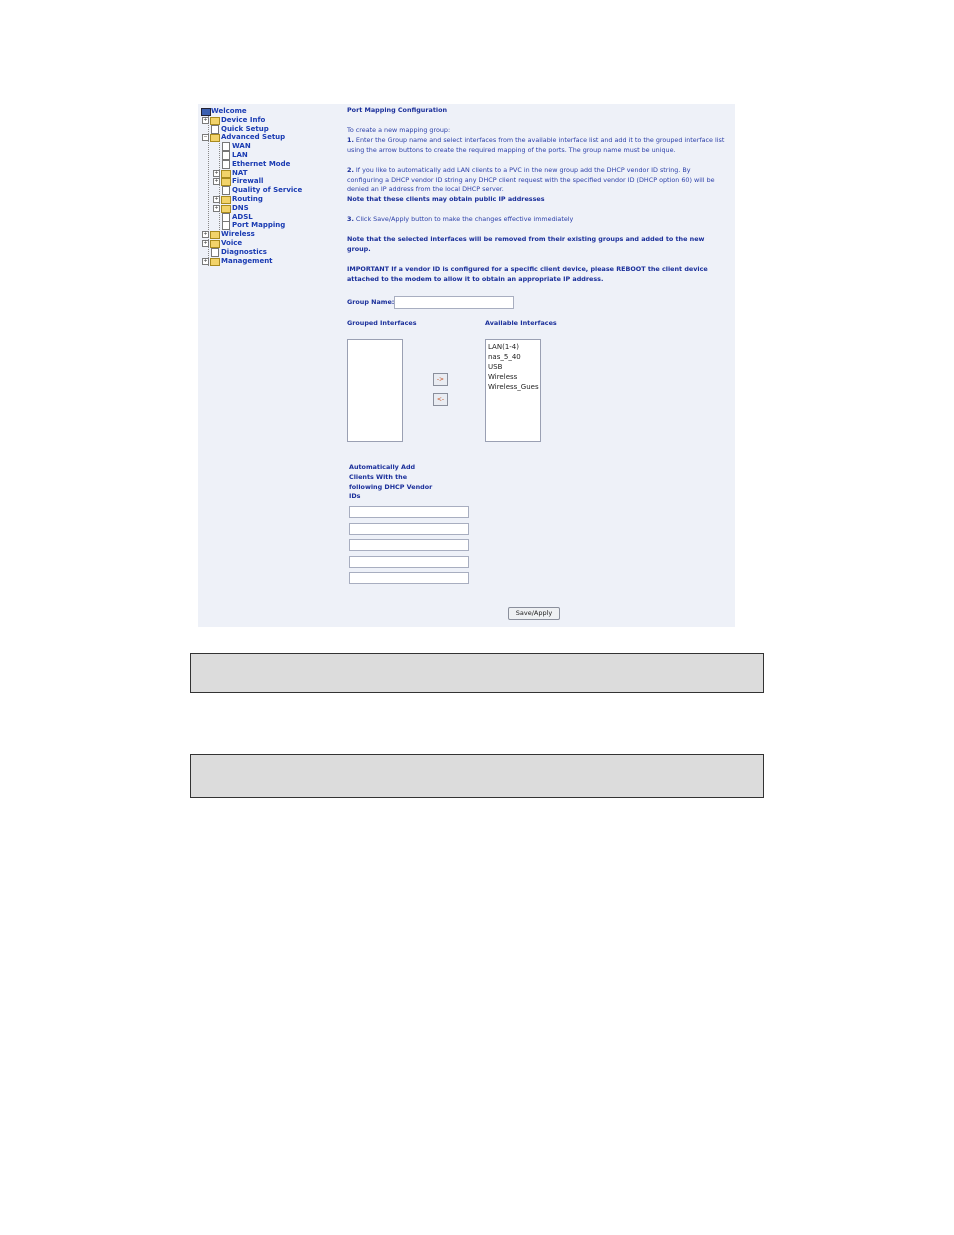  Describe the element at coordinates (238, 234) in the screenshot. I see `nav-label: Wireless` at that location.